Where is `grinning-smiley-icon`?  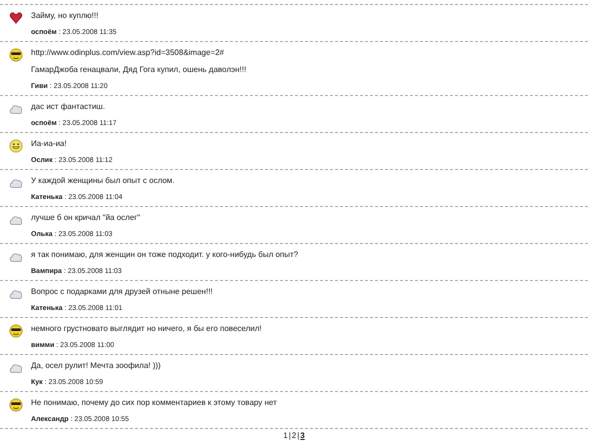 grinning-smiley-icon is located at coordinates (16, 146).